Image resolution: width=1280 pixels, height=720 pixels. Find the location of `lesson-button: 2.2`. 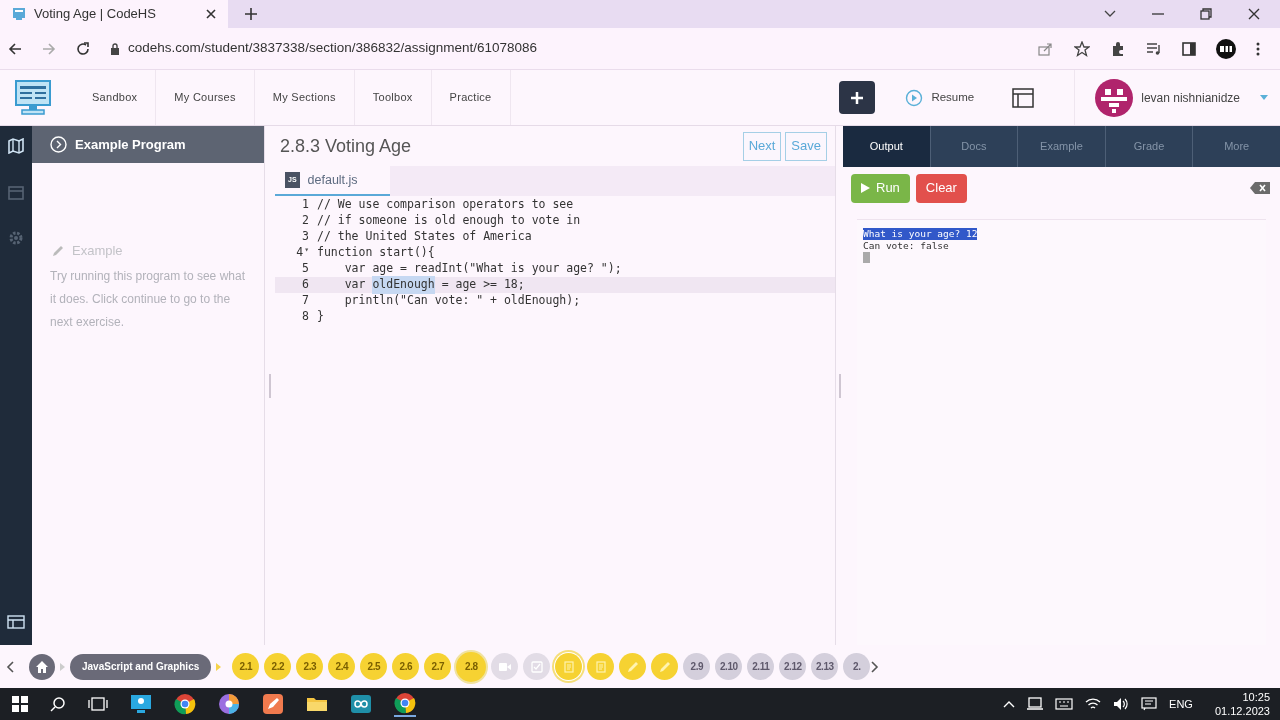

lesson-button: 2.2 is located at coordinates (278, 666).